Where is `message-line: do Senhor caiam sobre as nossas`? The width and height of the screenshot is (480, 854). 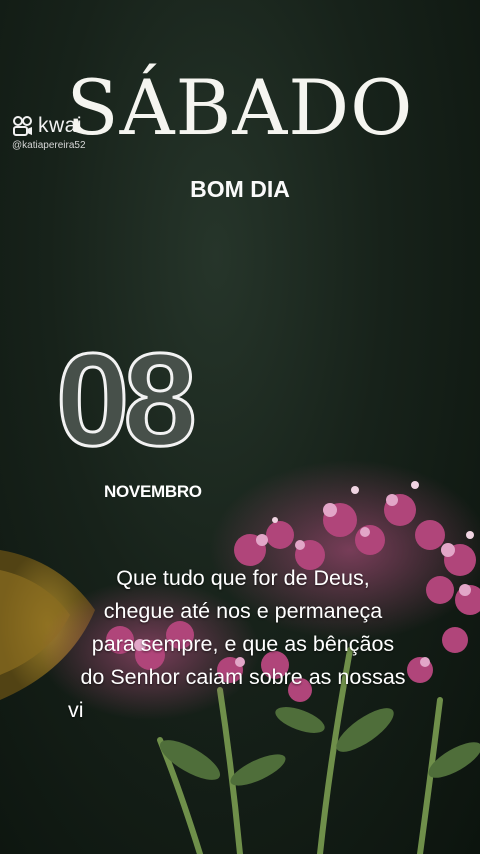
message-line: do Senhor caiam sobre as nossas is located at coordinates (243, 677).